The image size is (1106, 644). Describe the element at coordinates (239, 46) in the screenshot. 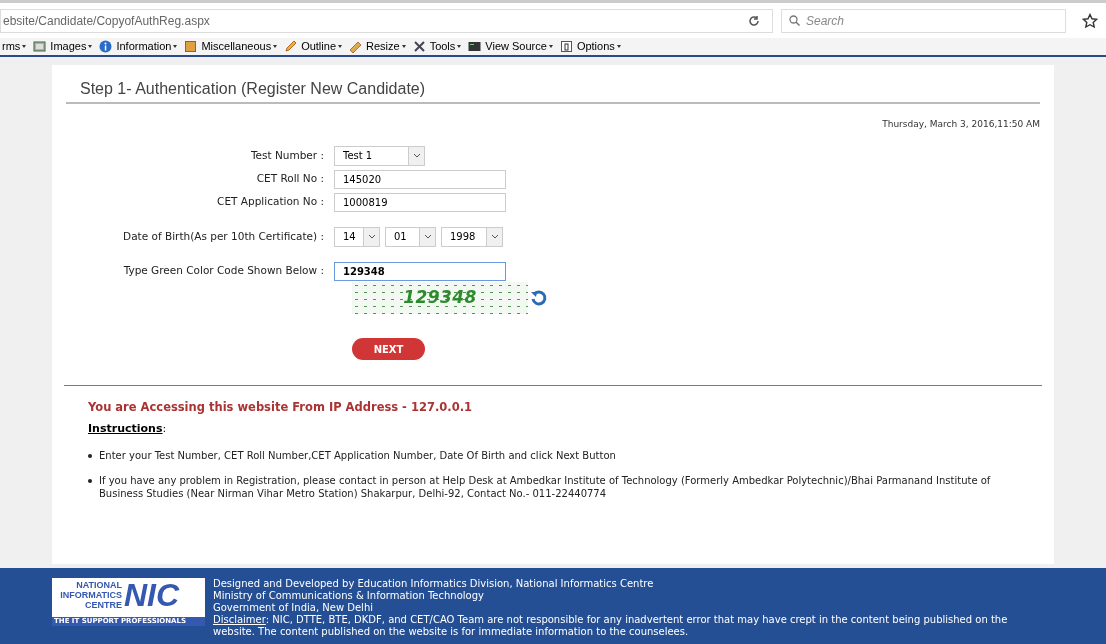

I see `toolbar-menu: Miscellaneous` at that location.